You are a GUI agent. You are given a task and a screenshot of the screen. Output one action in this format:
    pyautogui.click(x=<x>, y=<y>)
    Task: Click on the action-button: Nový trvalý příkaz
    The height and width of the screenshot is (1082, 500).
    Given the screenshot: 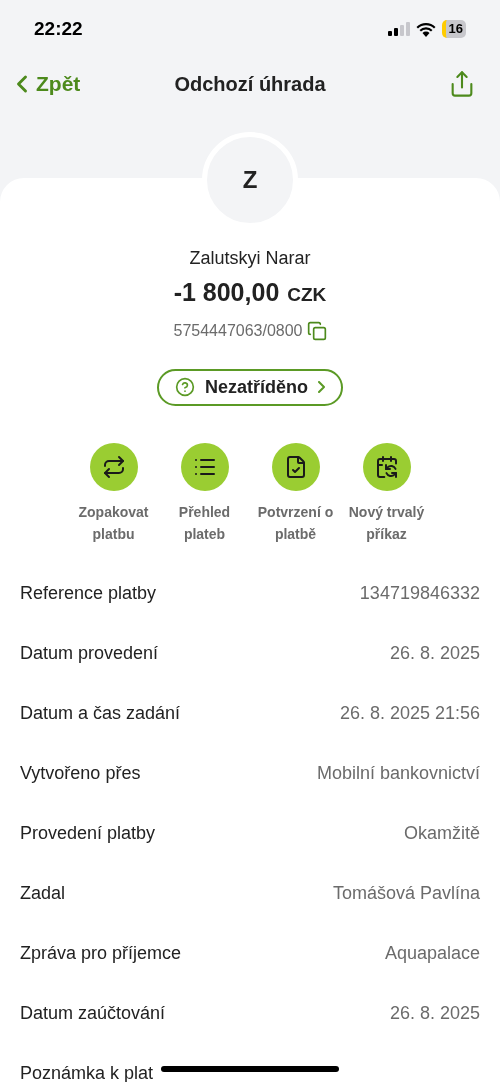 What is the action you would take?
    pyautogui.click(x=386, y=493)
    